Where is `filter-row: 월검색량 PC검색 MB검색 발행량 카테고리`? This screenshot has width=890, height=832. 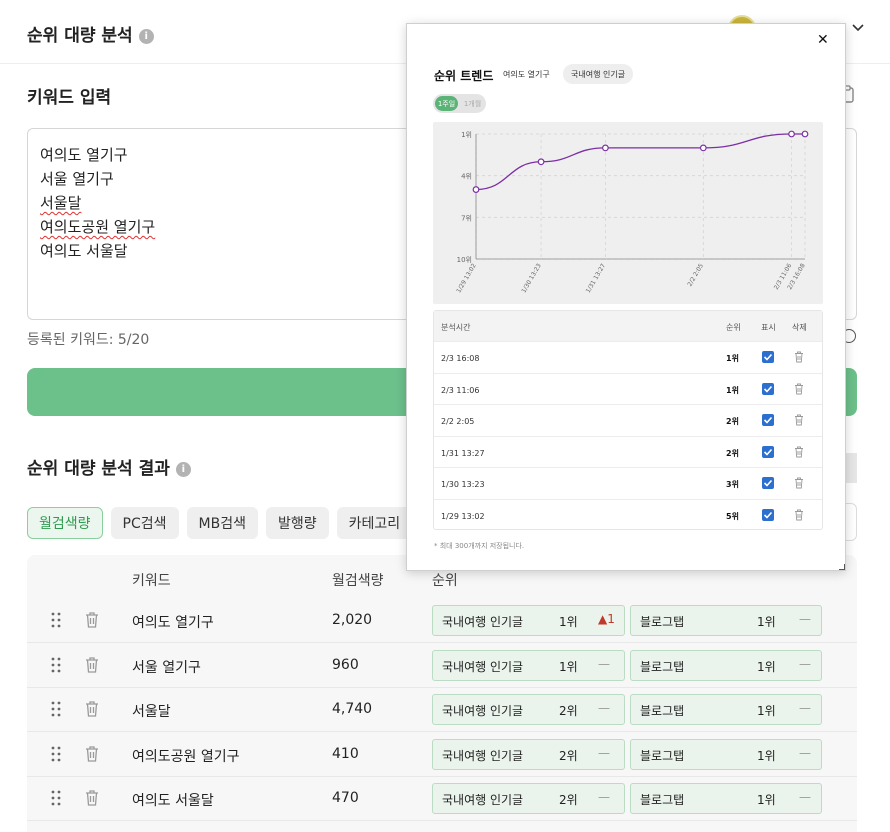 filter-row: 월검색량 PC검색 MB검색 발행량 카테고리 is located at coordinates (220, 523).